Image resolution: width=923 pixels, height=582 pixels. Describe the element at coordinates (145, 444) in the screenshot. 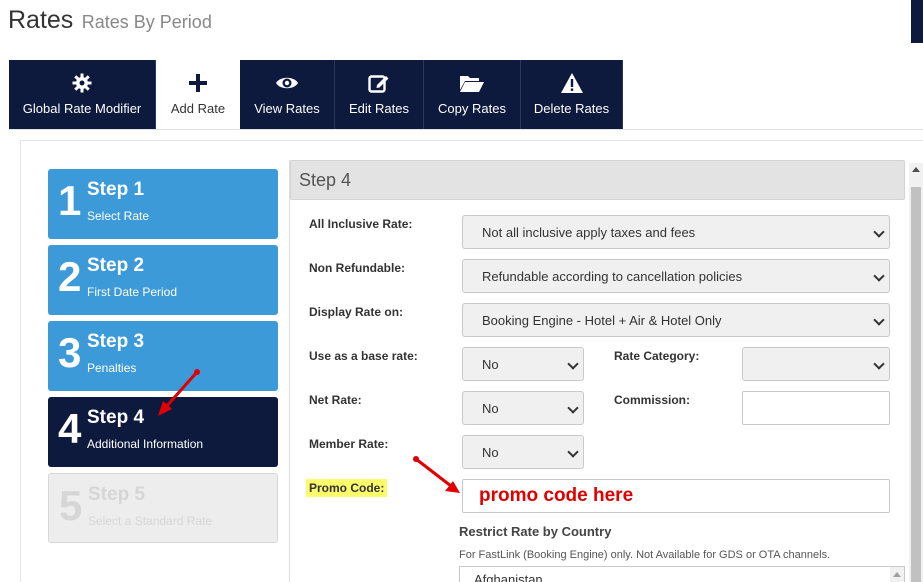

I see `step-subtitle: Additional Information` at that location.